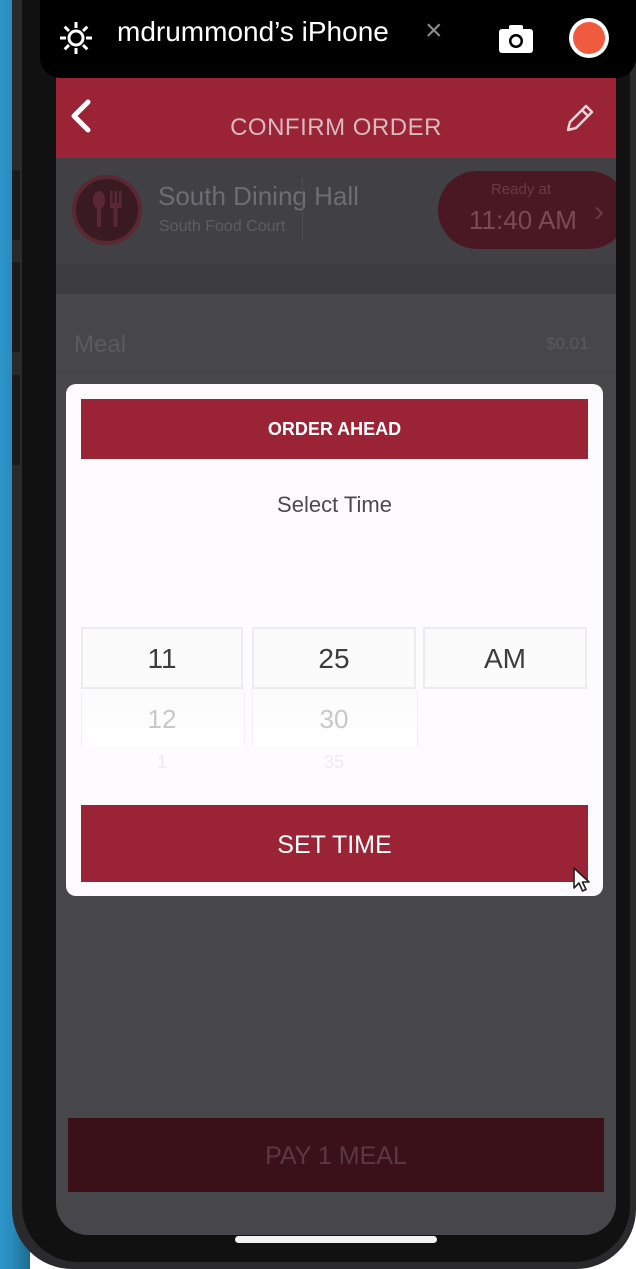  I want to click on close-icon: ×, so click(434, 31).